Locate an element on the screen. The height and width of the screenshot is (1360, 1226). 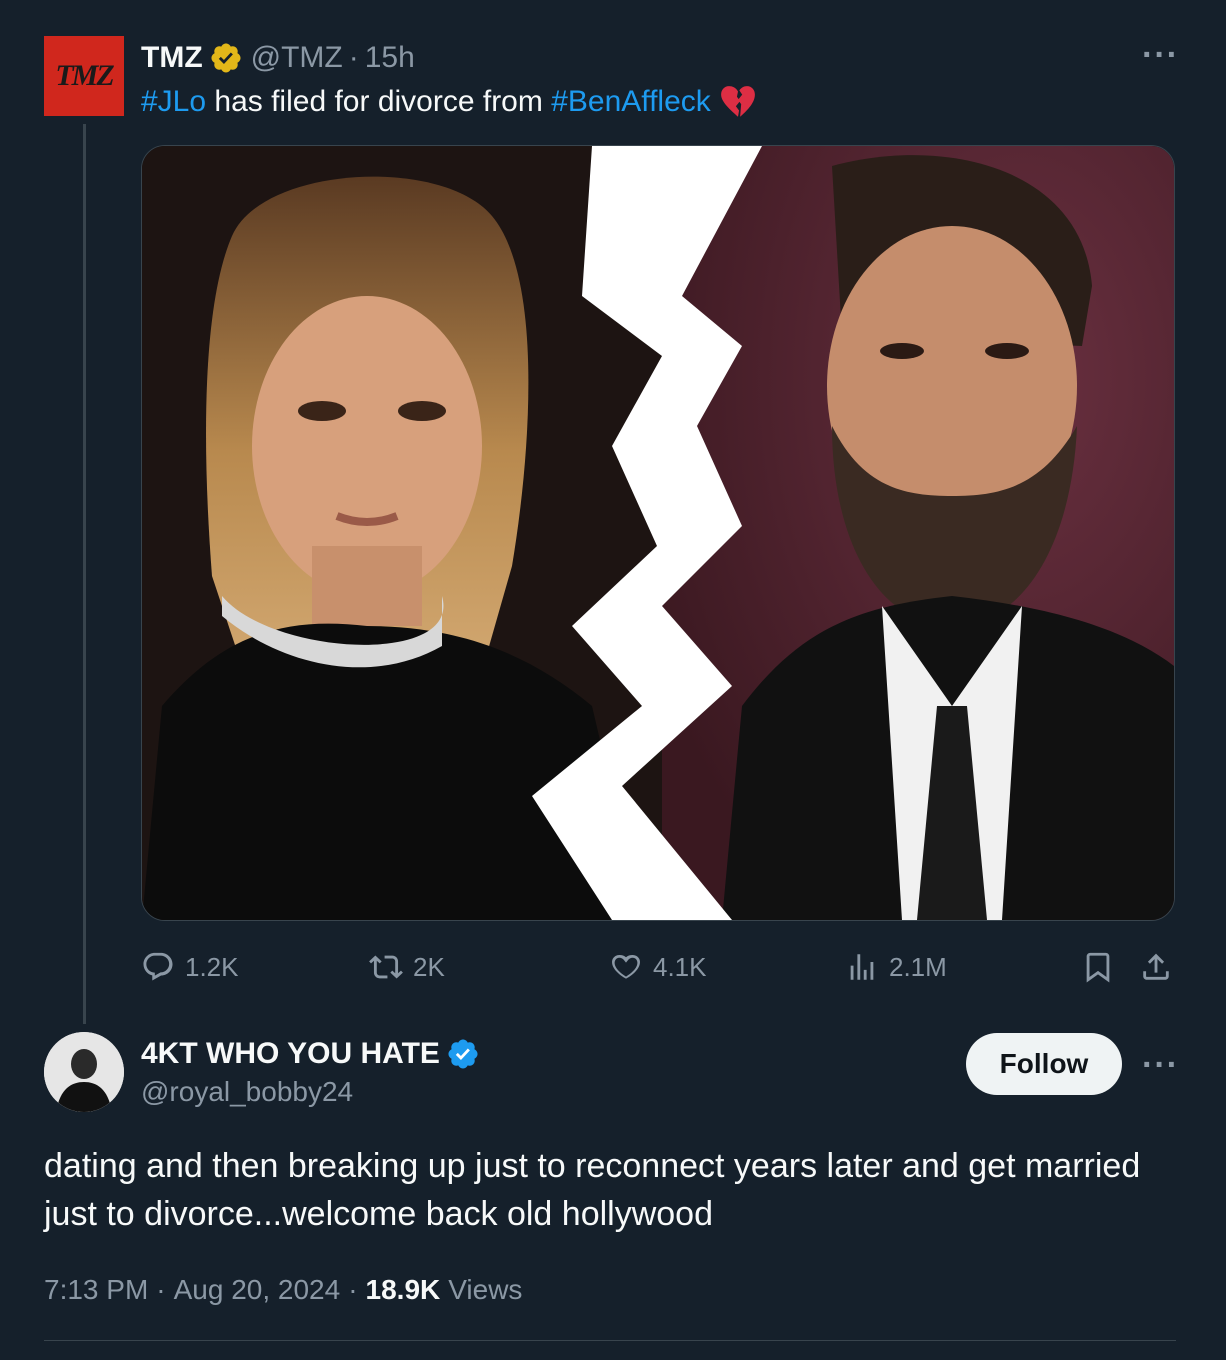
bookmark-button is located at coordinates (1103, 967).